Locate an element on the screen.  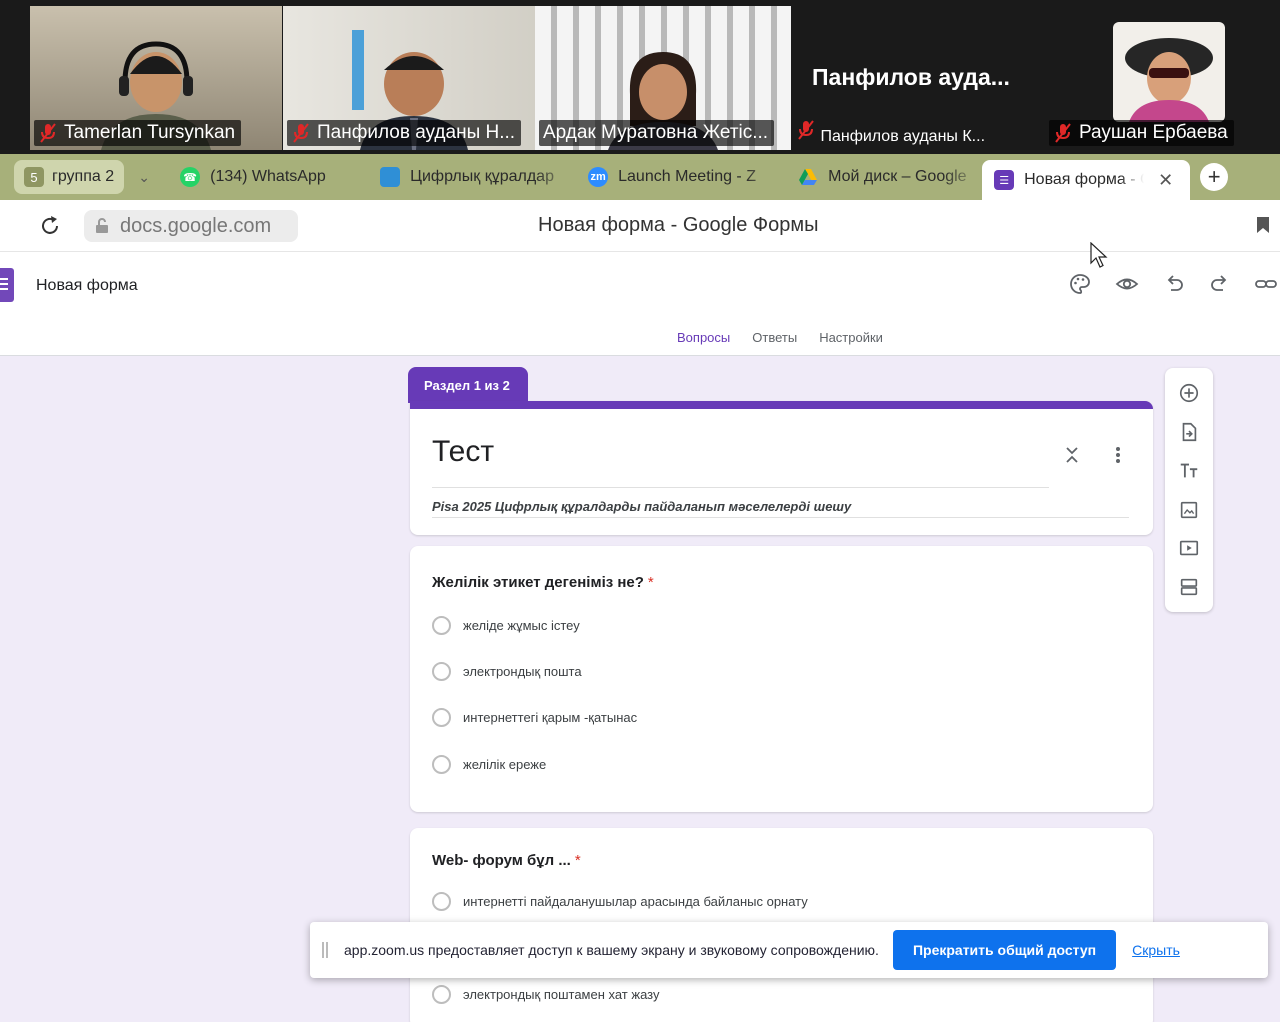
image-icon is located at coordinates (1189, 510).